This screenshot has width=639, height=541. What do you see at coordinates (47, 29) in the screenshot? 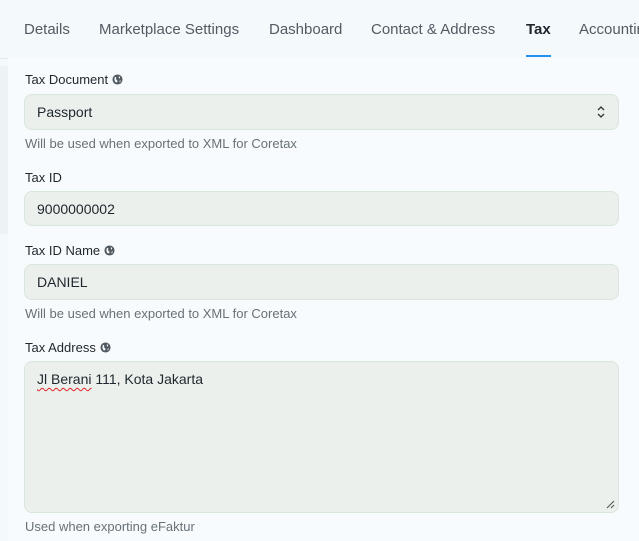
I see `tab-details: Details` at bounding box center [47, 29].